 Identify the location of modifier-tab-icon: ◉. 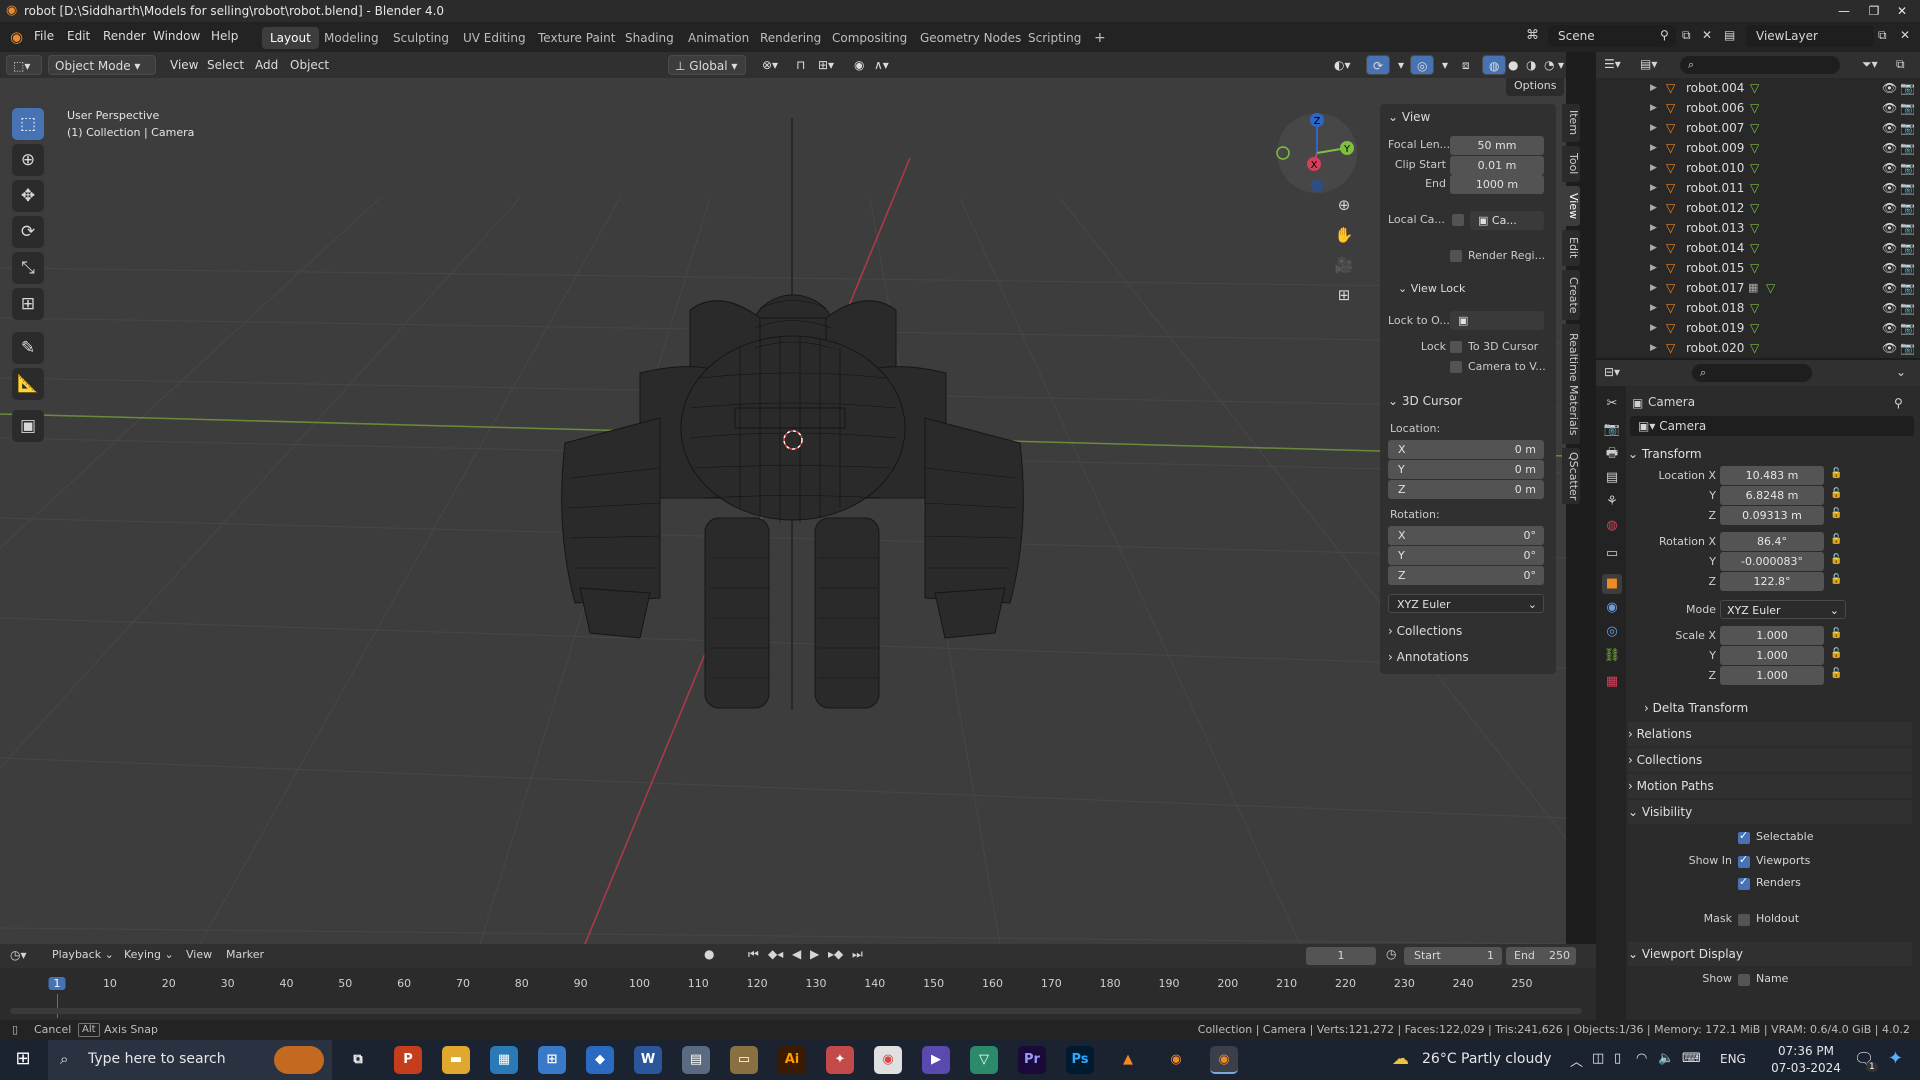
(1612, 608).